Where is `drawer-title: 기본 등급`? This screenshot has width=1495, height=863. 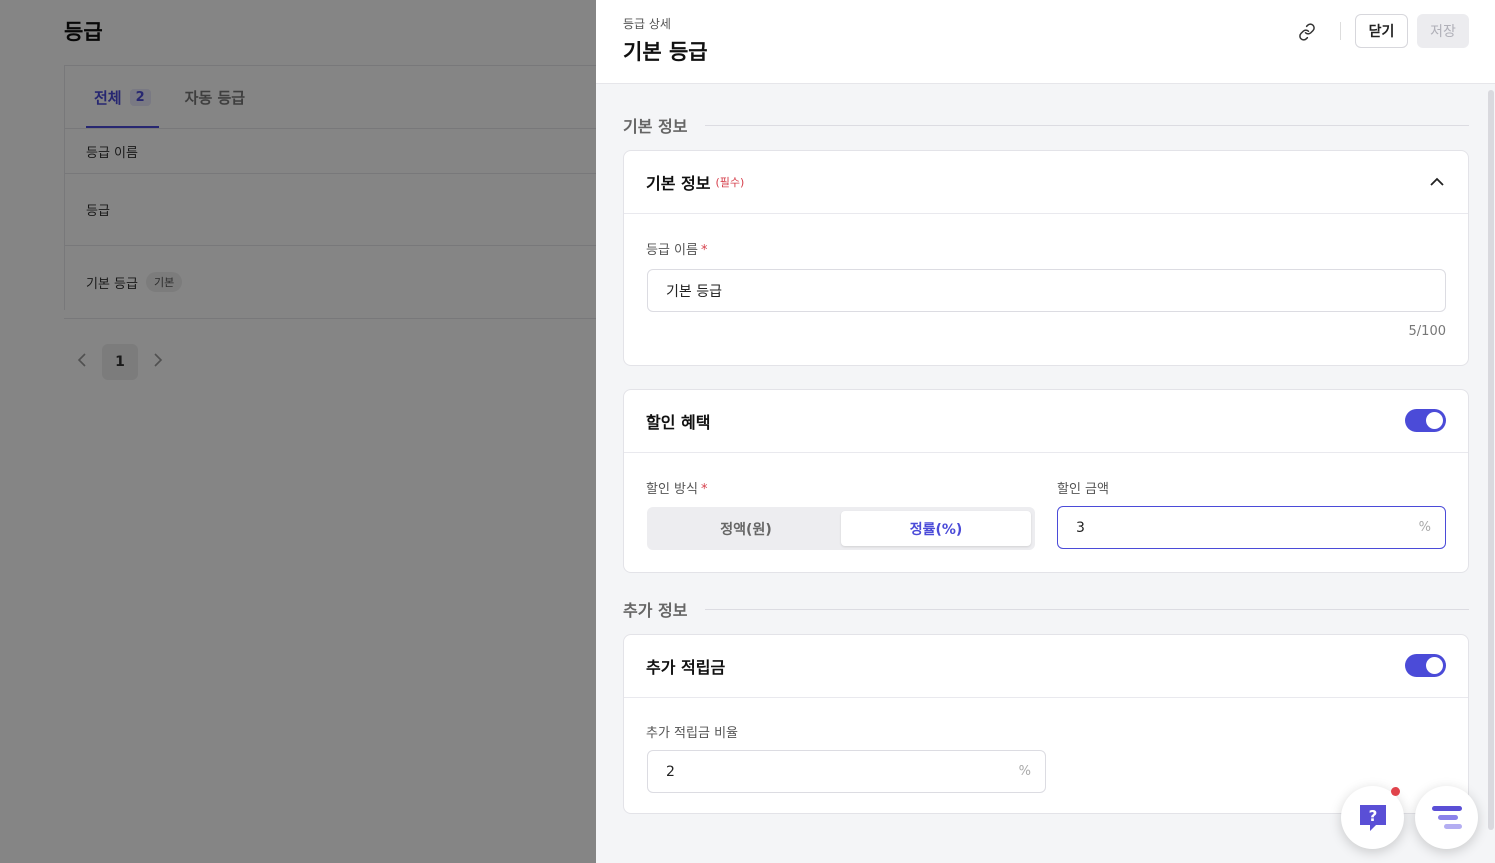 drawer-title: 기본 등급 is located at coordinates (665, 52).